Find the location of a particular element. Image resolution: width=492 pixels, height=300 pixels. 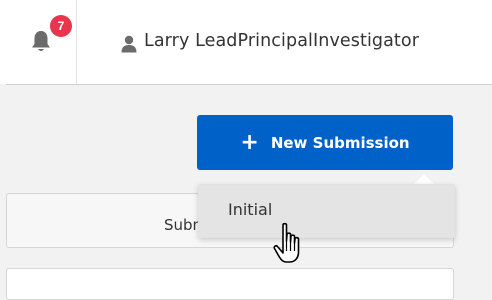

new-submission-dropdown: Initial is located at coordinates (326, 211).